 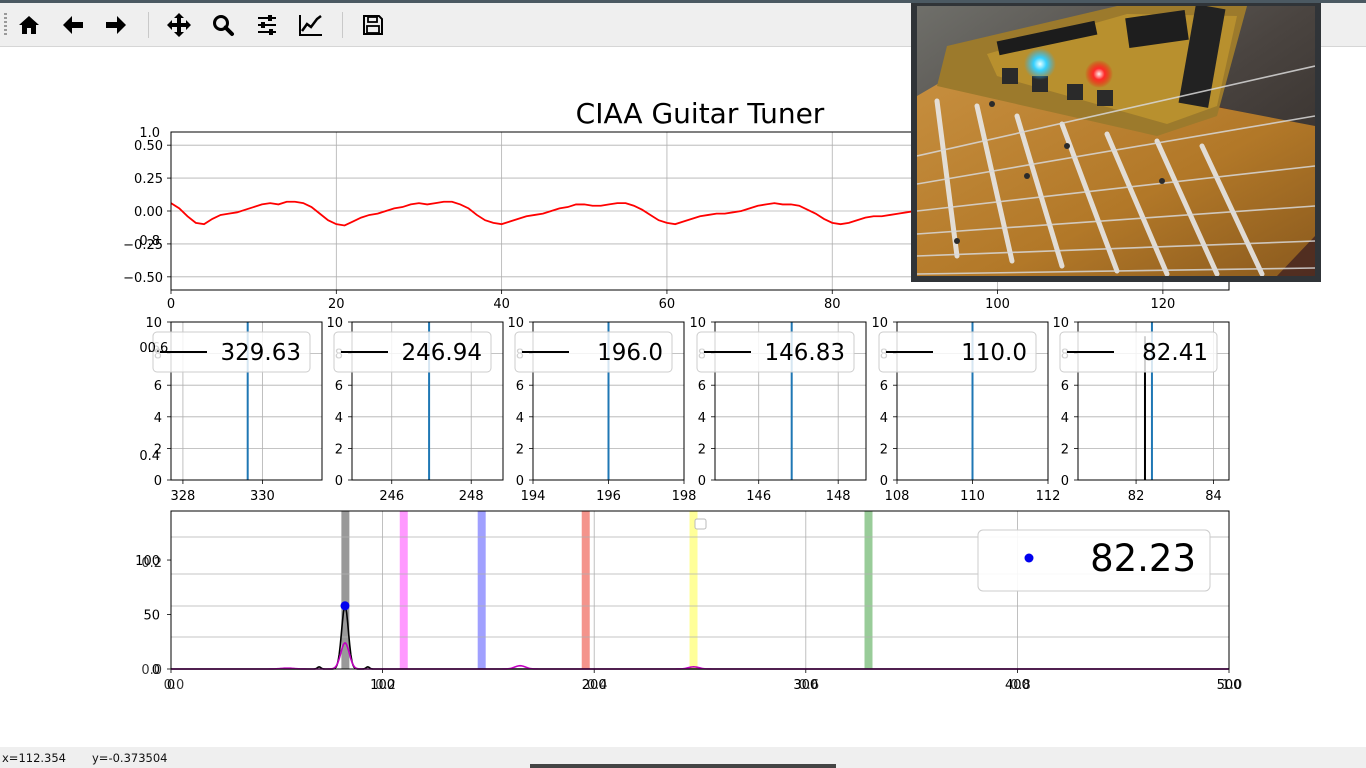 What do you see at coordinates (832, 304) in the screenshot?
I see `x-tick-label: 80` at bounding box center [832, 304].